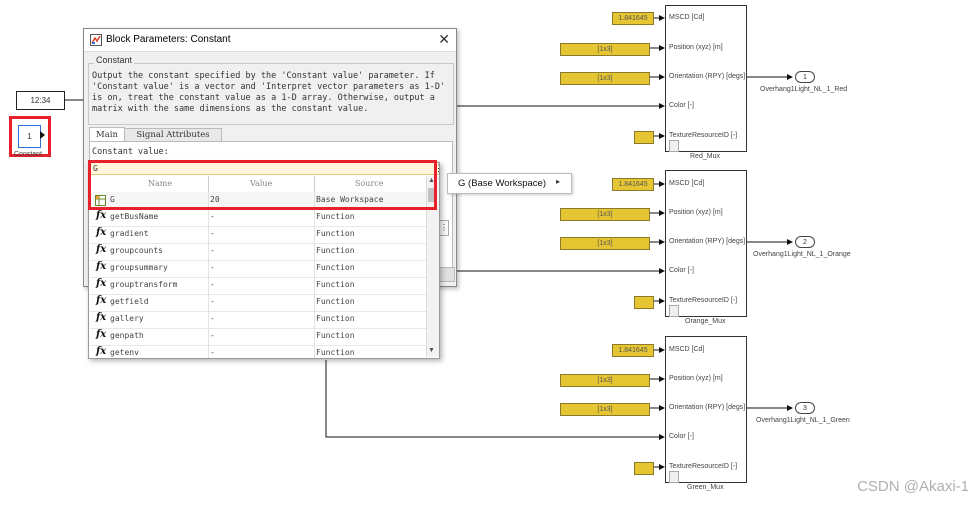  What do you see at coordinates (696, 378) in the screenshot?
I see `green-mux-port-2: Position (xyz) [m]` at bounding box center [696, 378].